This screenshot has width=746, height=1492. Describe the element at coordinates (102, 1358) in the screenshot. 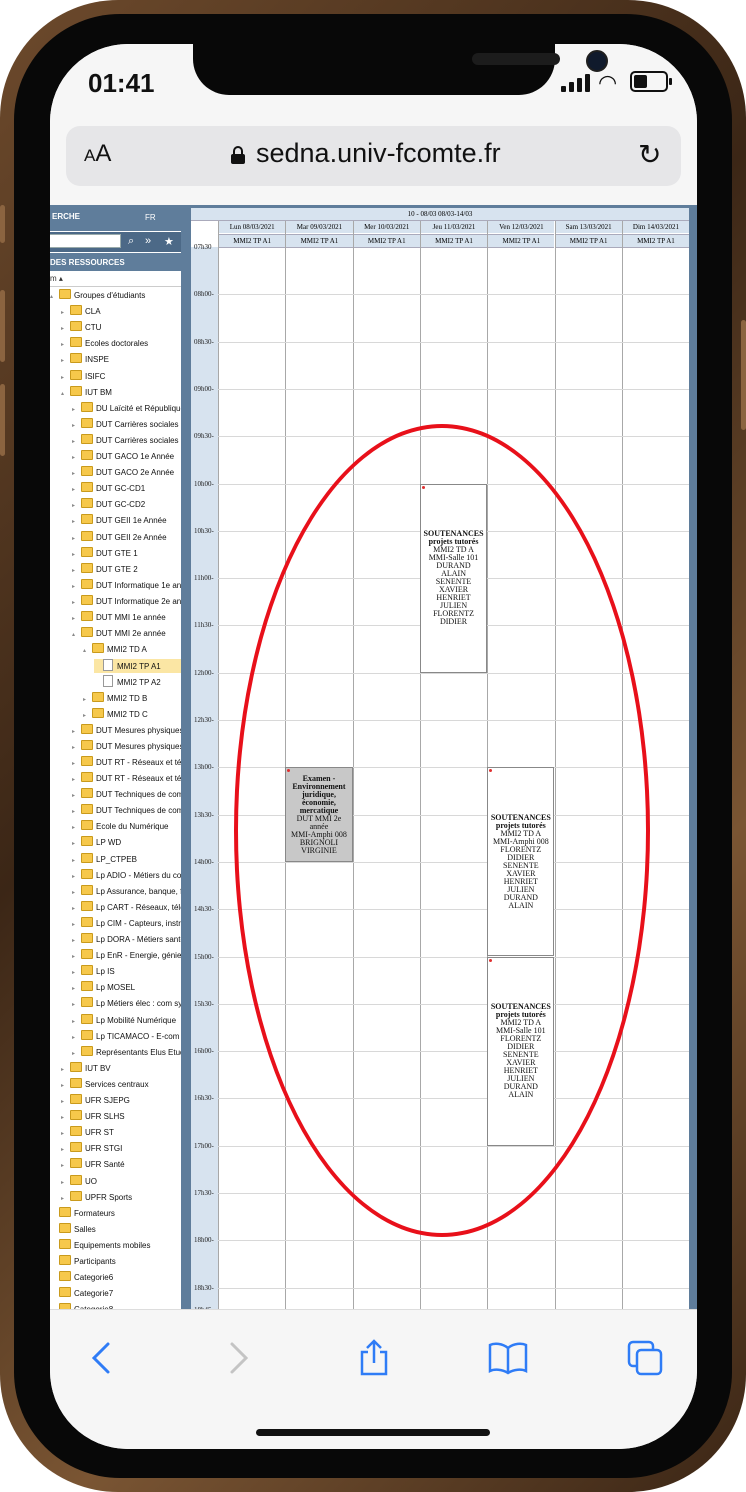

I see `back-icon` at that location.